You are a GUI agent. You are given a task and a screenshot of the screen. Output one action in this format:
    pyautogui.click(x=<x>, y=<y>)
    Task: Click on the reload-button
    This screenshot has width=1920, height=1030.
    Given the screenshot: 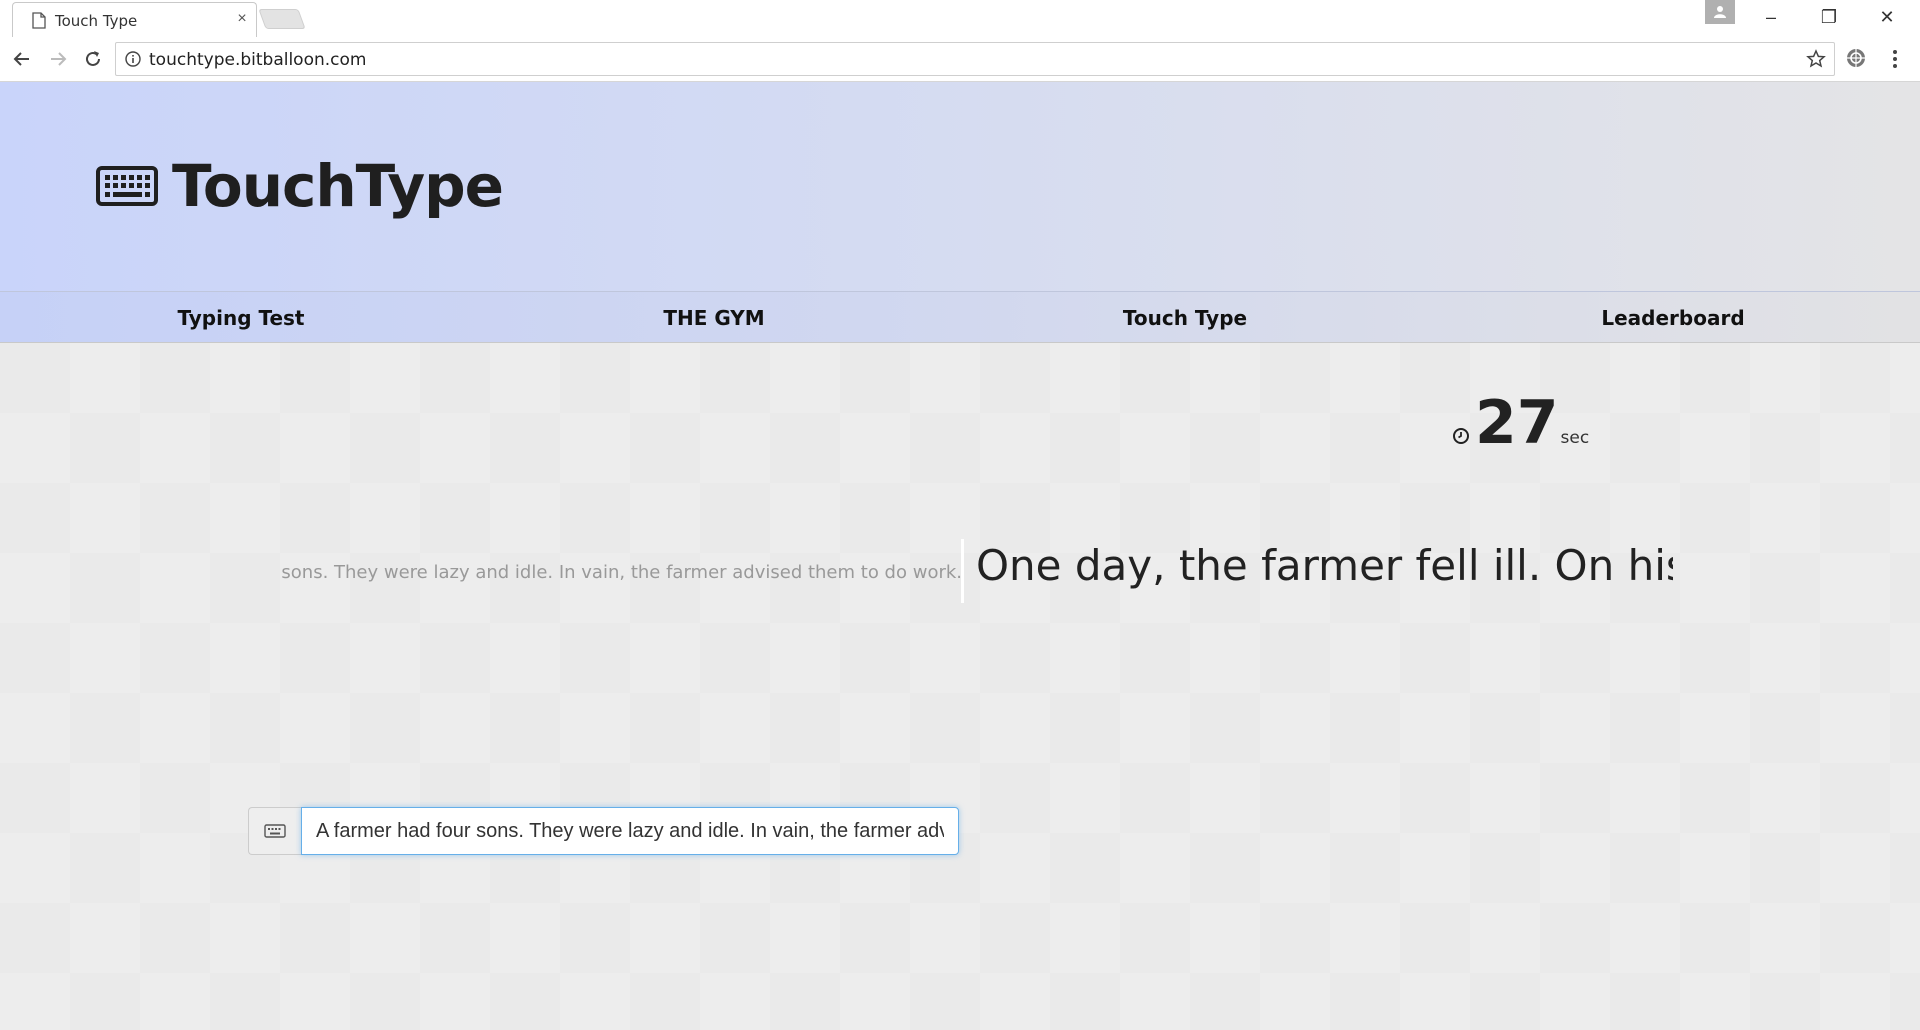 What is the action you would take?
    pyautogui.click(x=93, y=59)
    